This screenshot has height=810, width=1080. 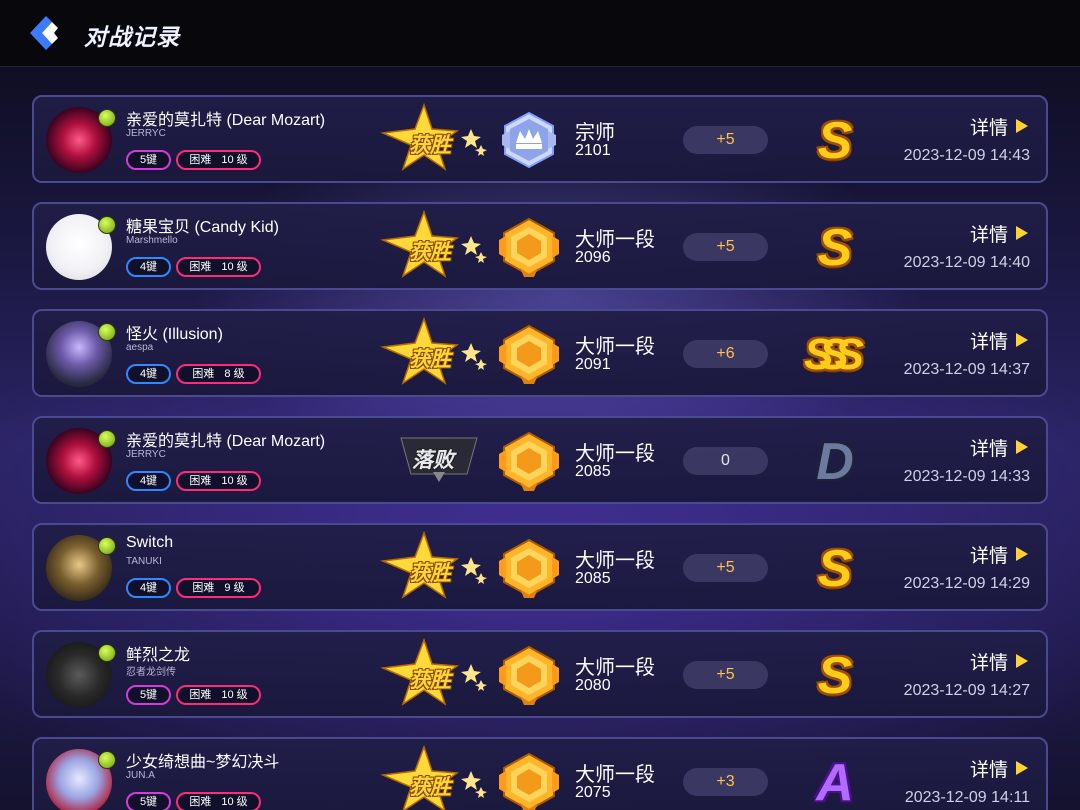 I want to click on match-timestamp: 2023-12-09 14:43, so click(x=966, y=155).